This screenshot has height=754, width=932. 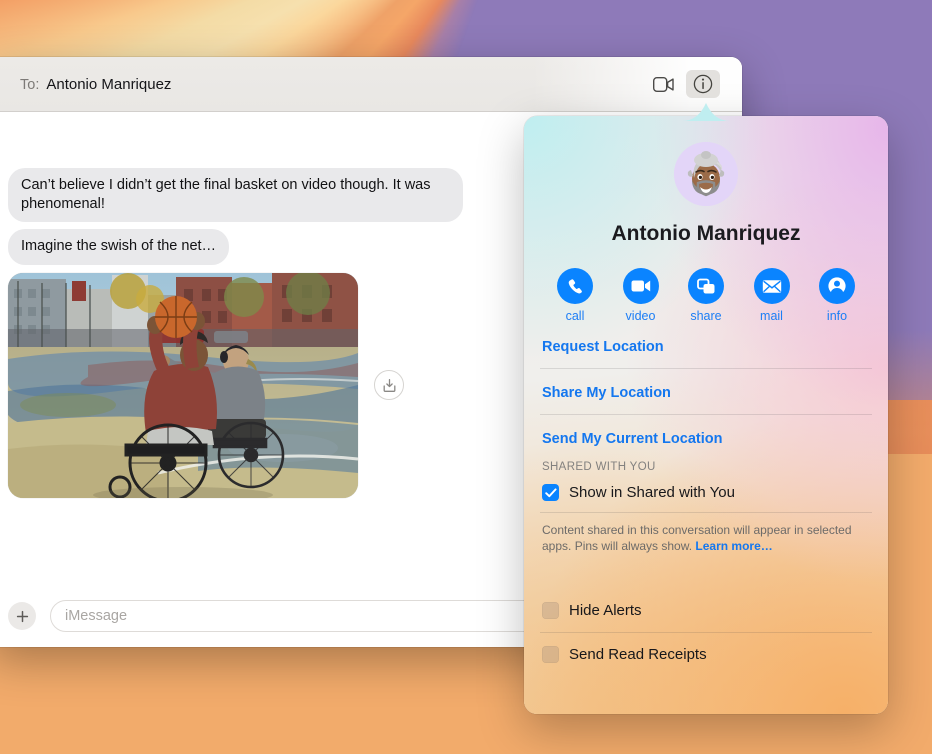 I want to click on message-photo-attachment, so click(x=183, y=385).